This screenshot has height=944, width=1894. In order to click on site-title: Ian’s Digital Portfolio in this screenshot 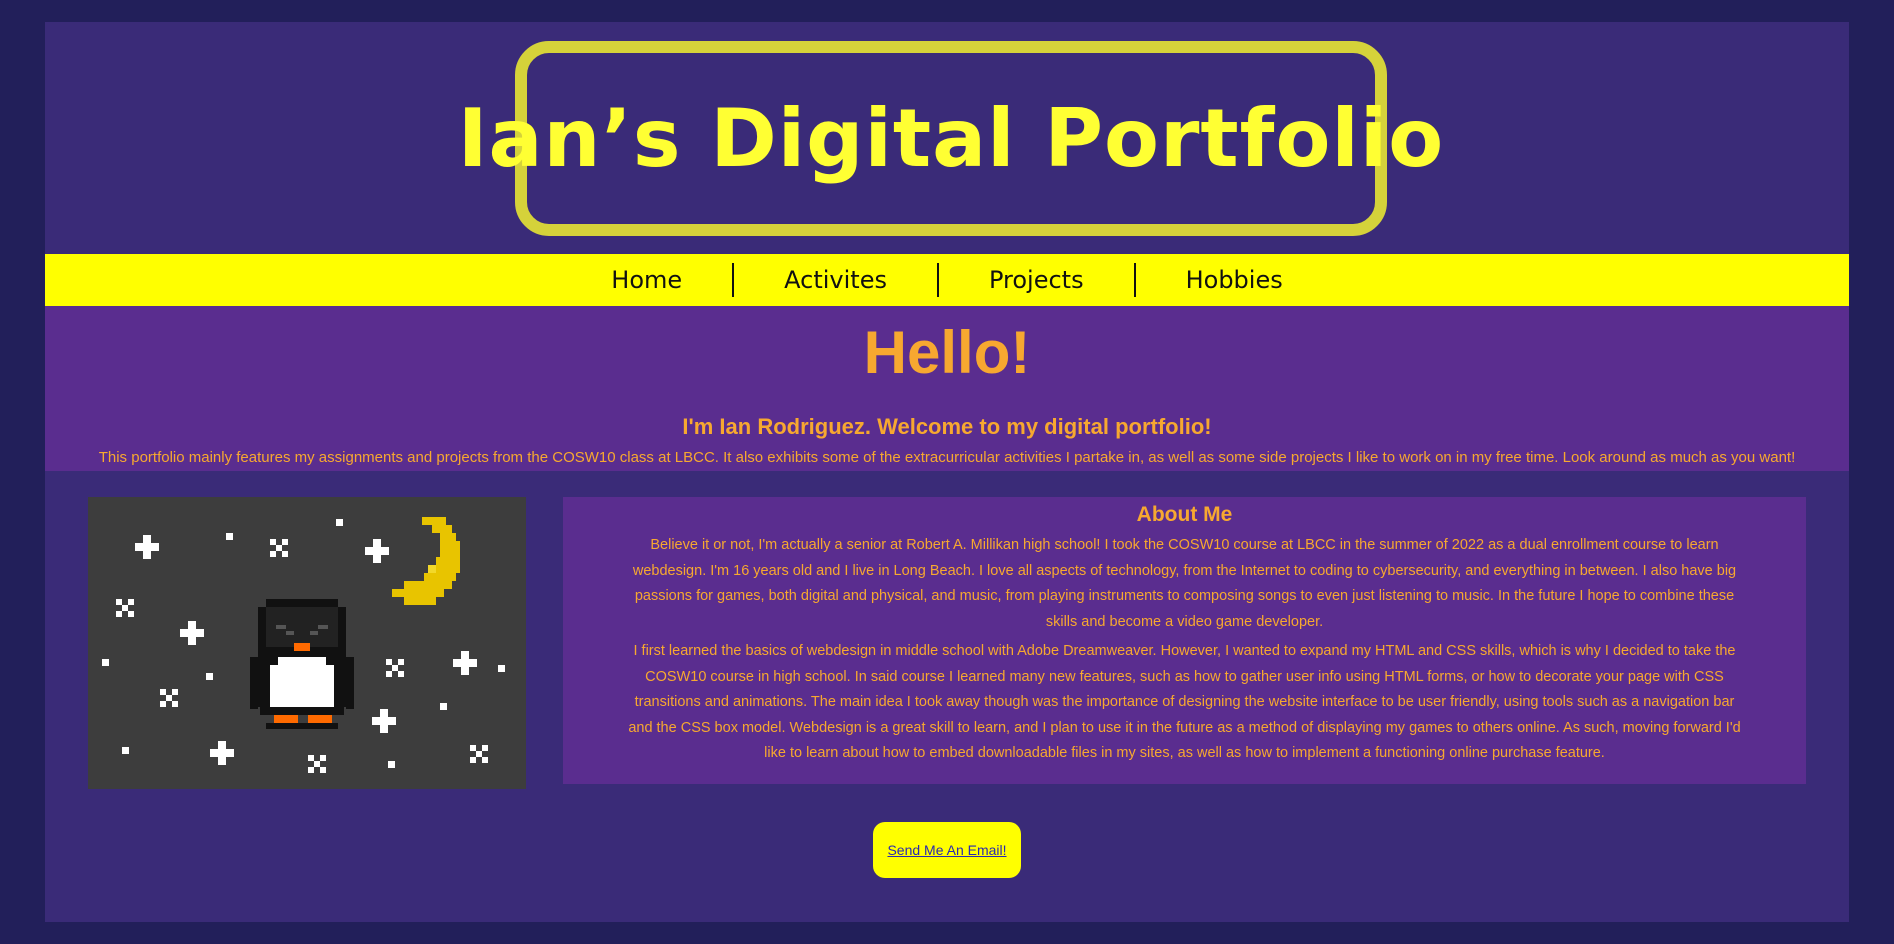, I will do `click(951, 138)`.